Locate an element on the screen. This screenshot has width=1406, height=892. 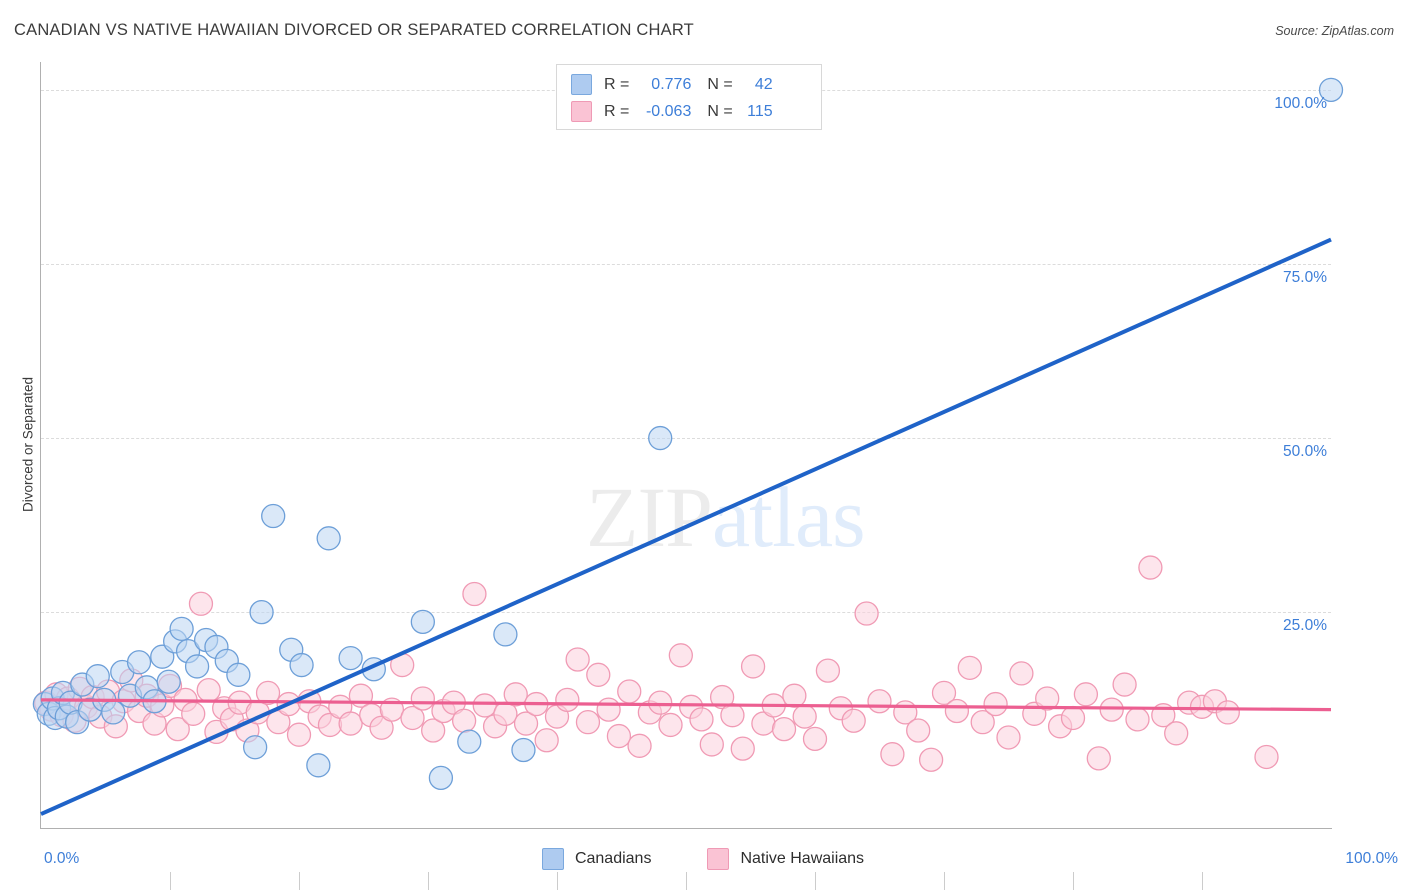
y-axis-label-100: 100.0% is located at coordinates (1300, 103).